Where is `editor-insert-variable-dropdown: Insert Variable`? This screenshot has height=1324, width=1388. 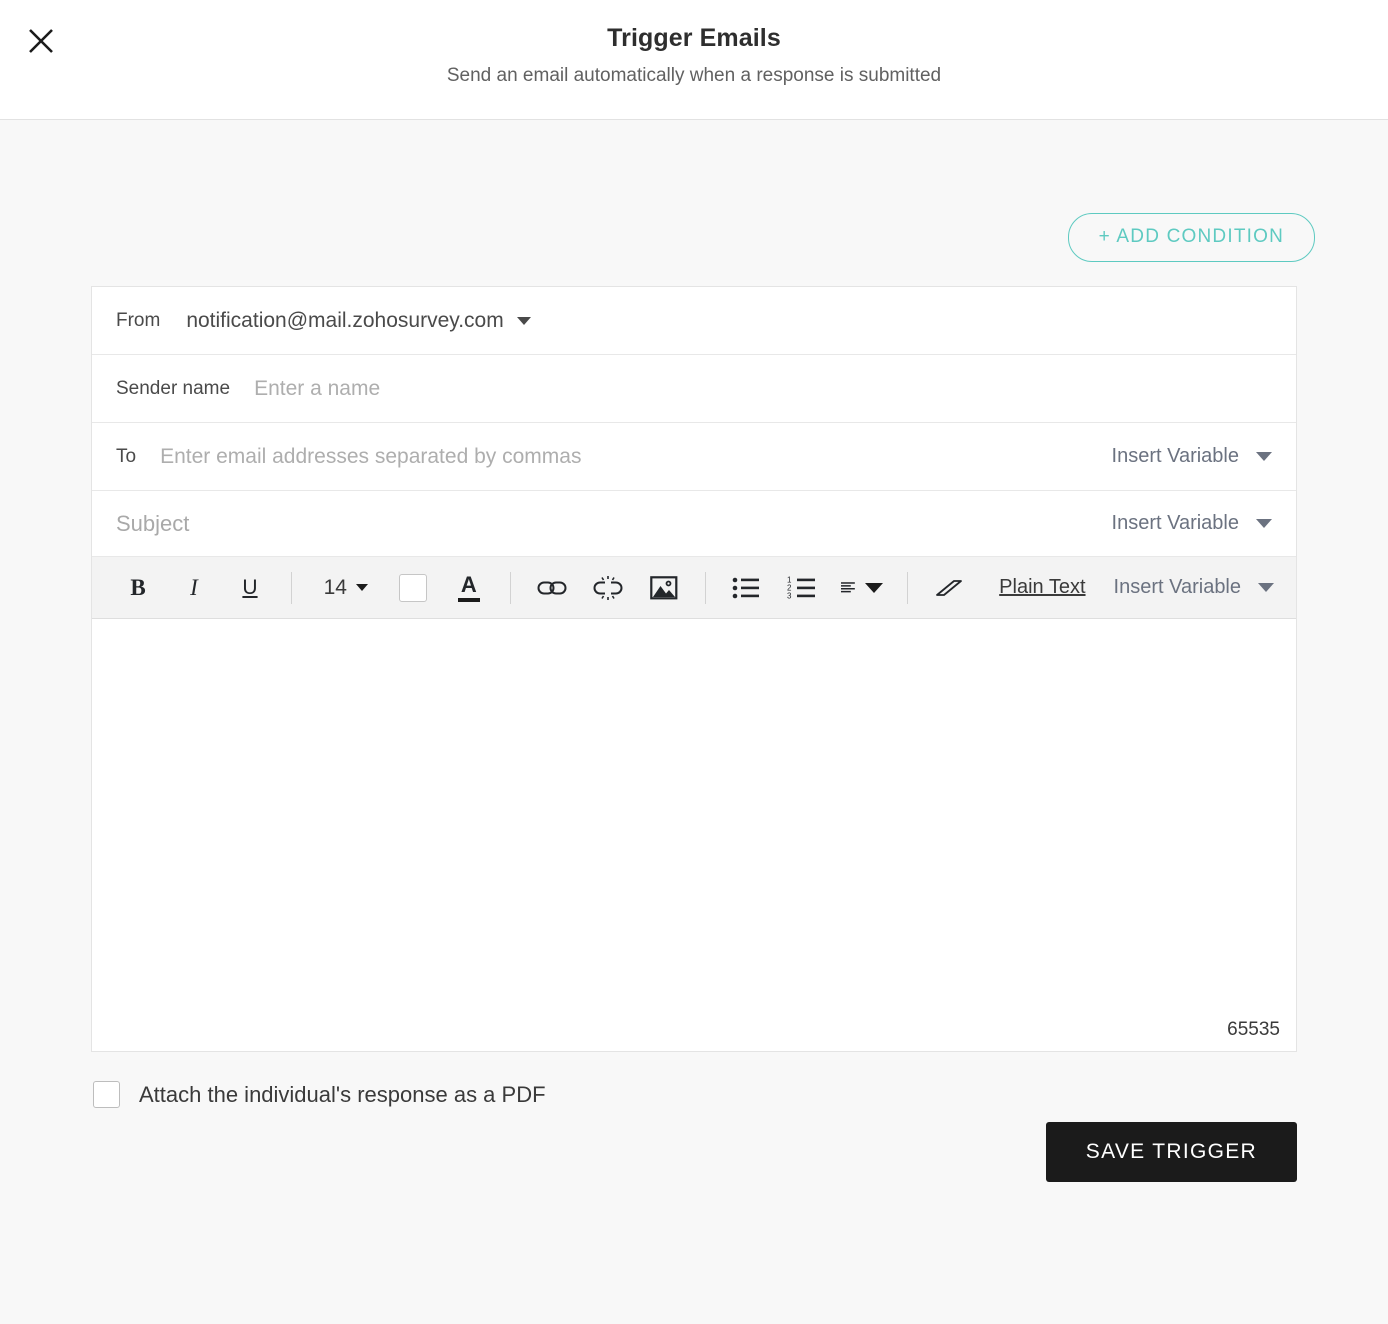
editor-insert-variable-dropdown: Insert Variable is located at coordinates (1194, 587).